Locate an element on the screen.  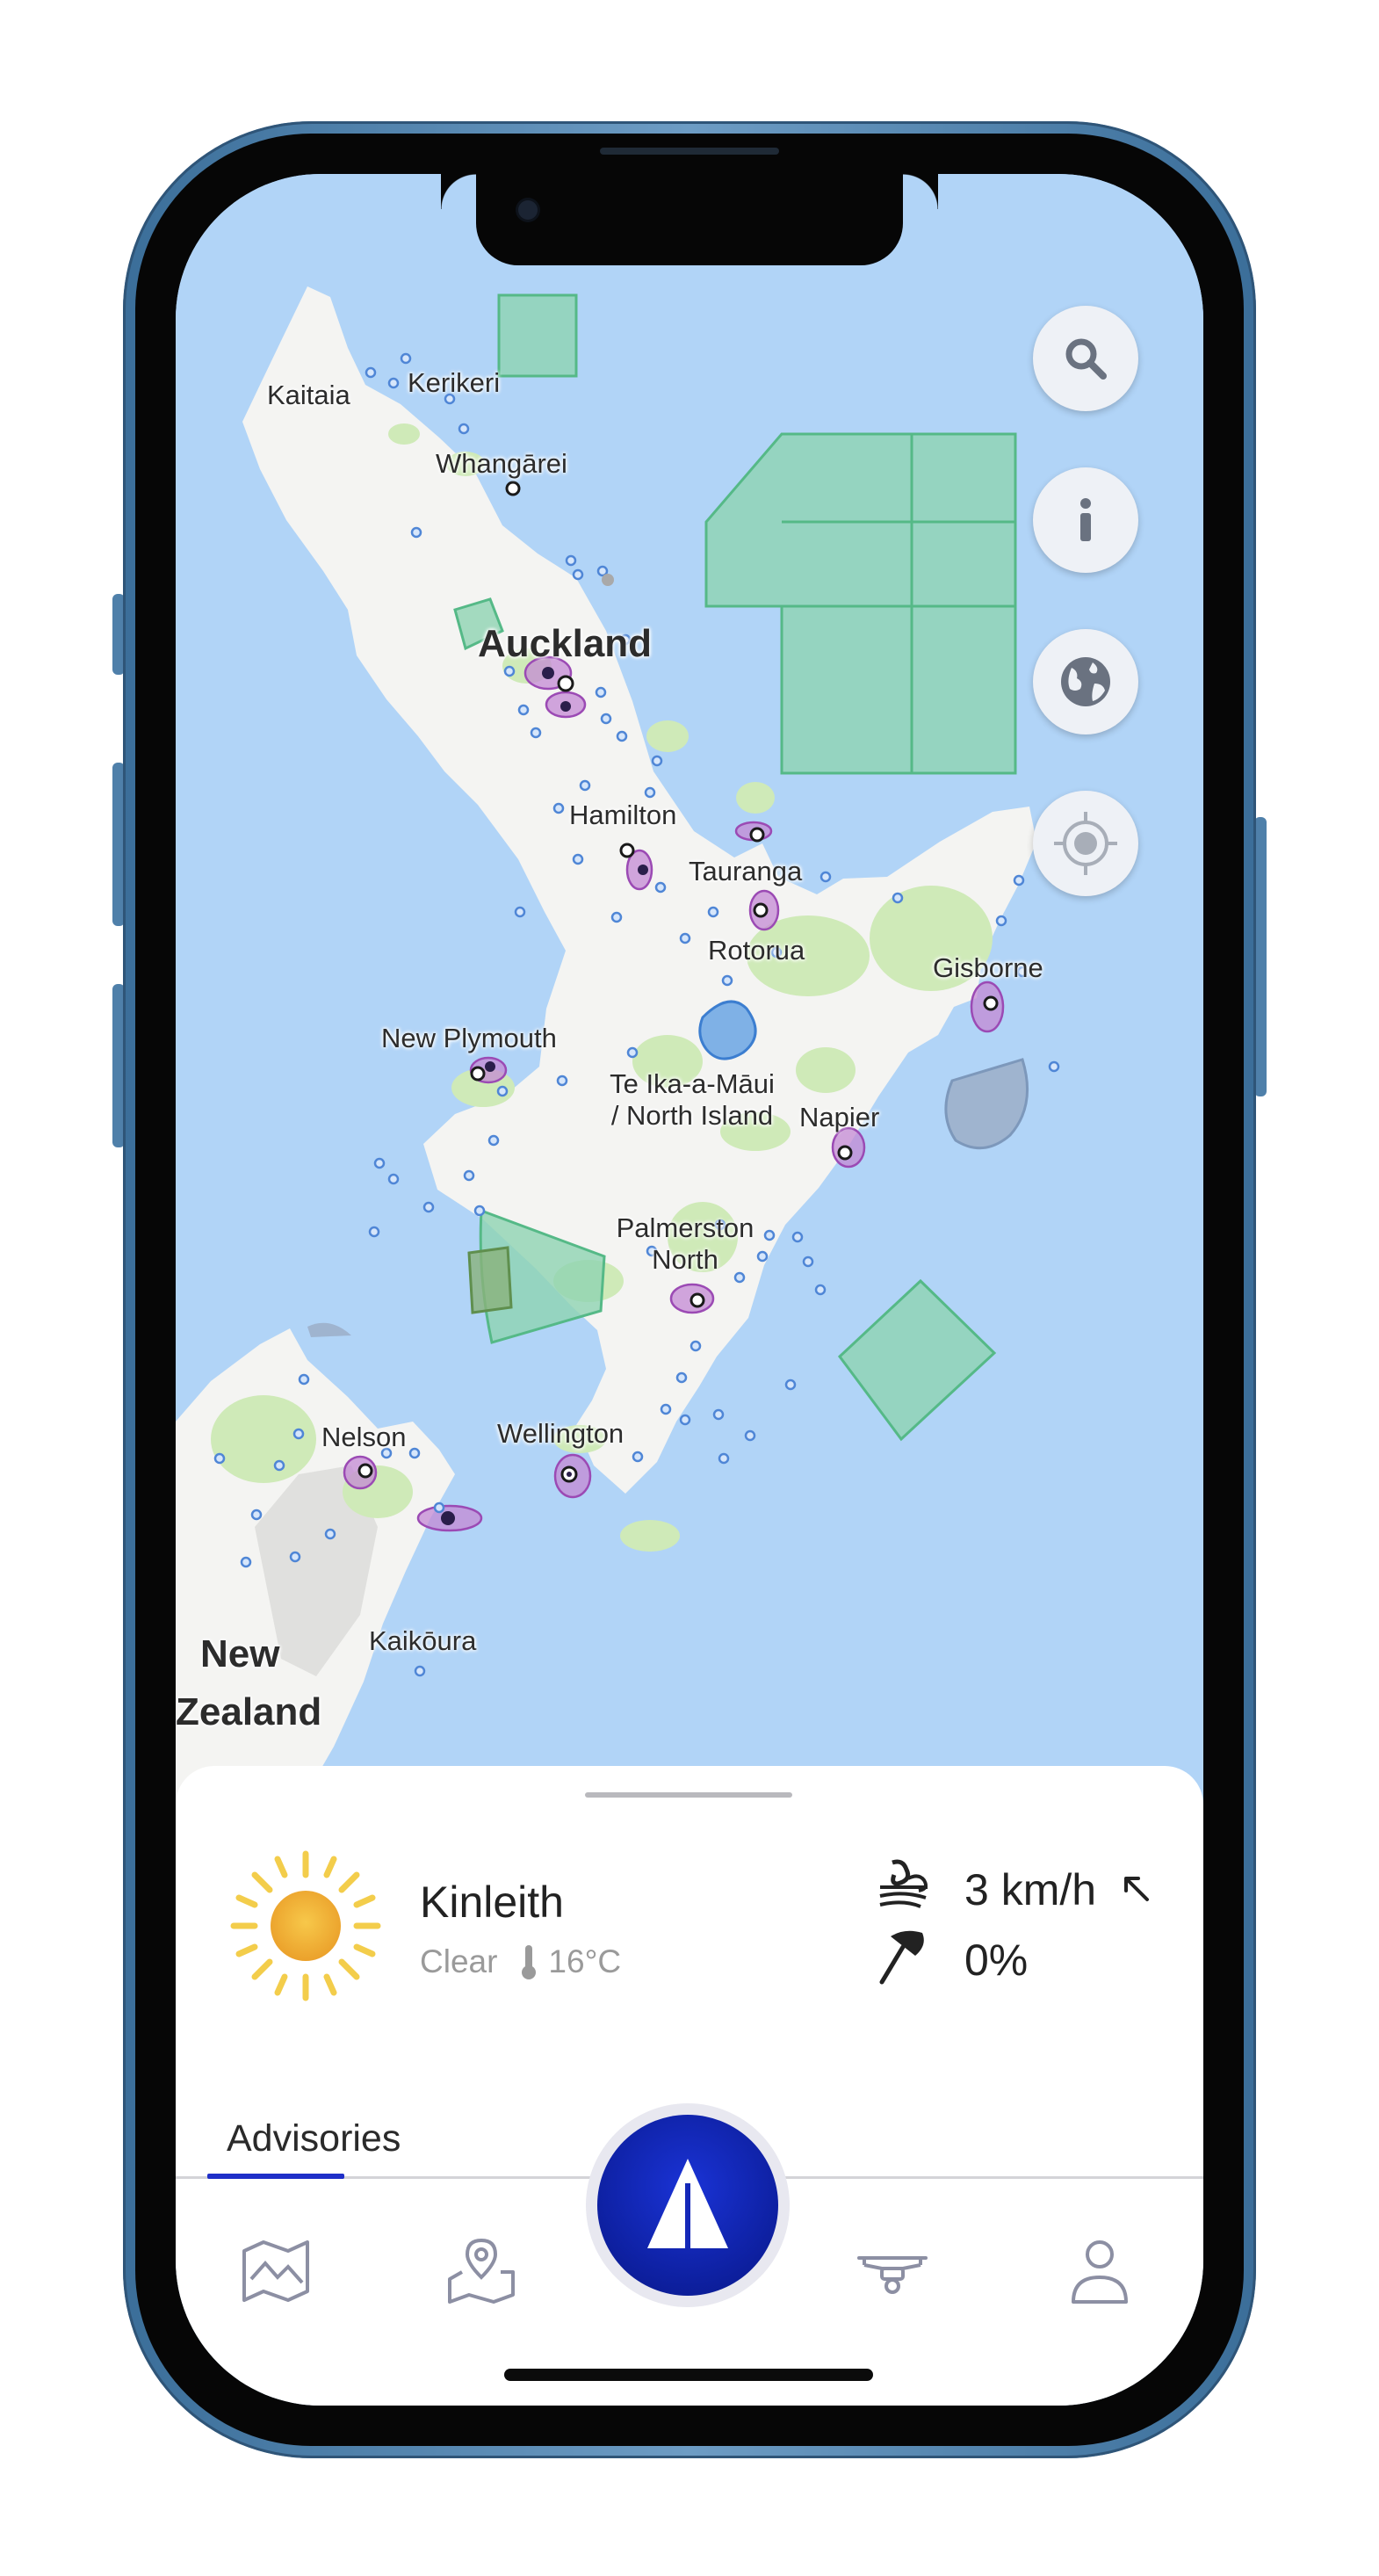
map-label-whangarei: Whangārei is located at coordinates (502, 463).